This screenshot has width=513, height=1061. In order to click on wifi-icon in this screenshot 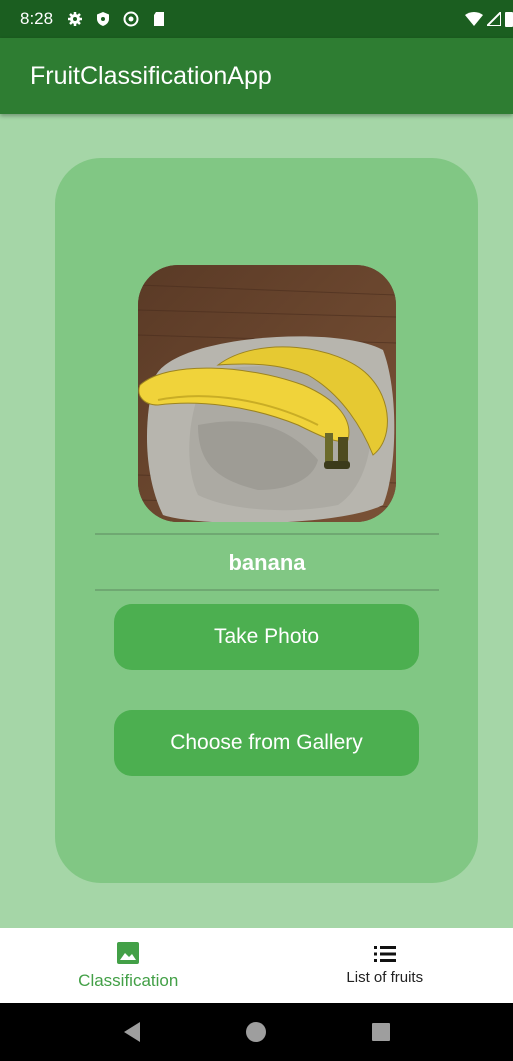, I will do `click(474, 19)`.